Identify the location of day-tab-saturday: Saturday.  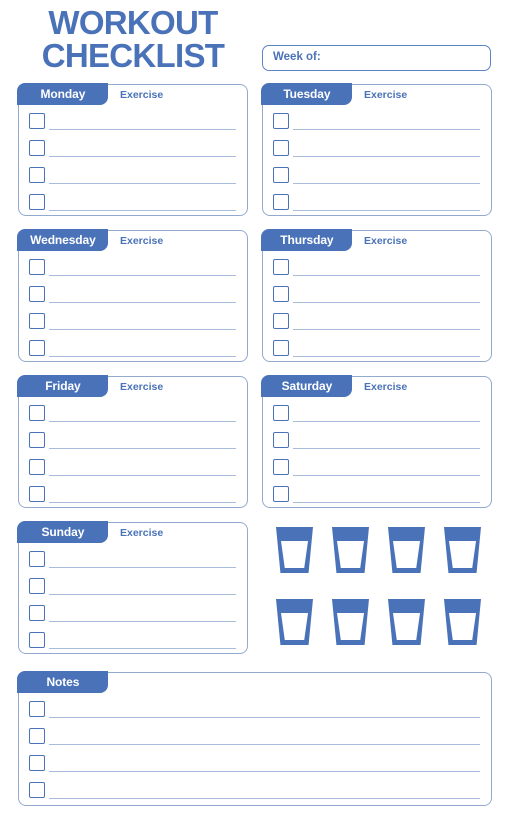
(307, 386).